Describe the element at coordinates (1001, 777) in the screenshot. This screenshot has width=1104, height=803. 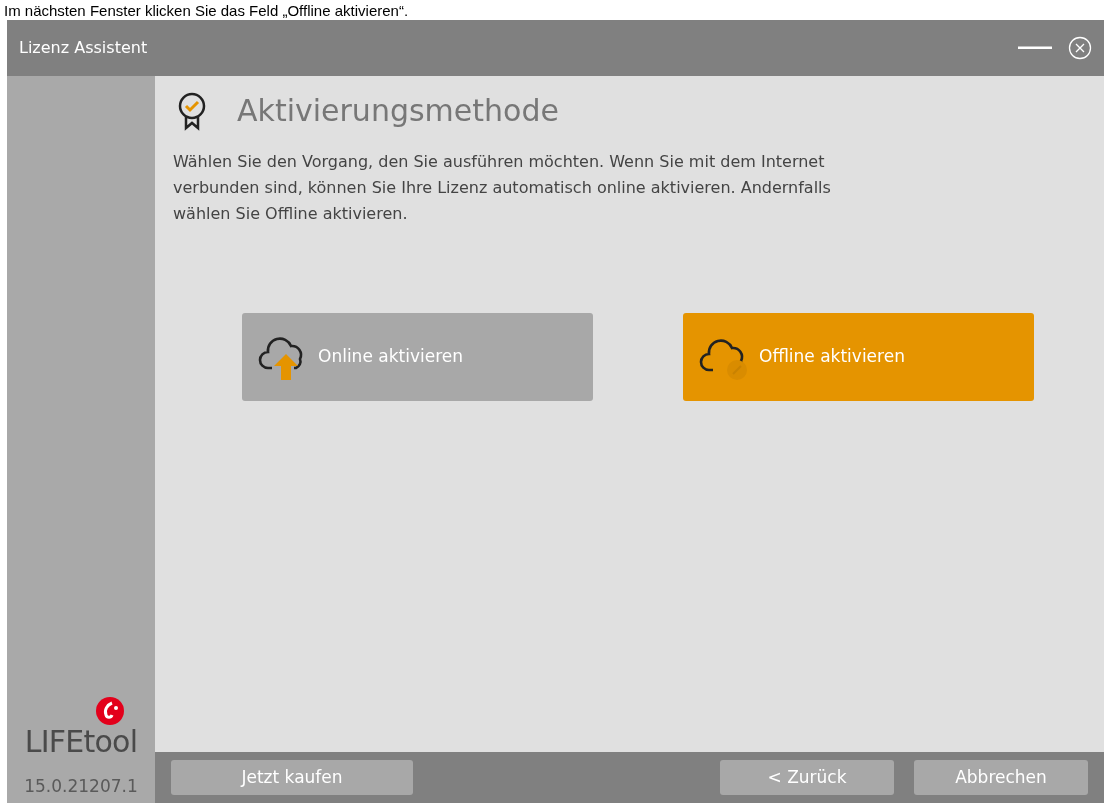
I see `footer-button: Abbrechen` at that location.